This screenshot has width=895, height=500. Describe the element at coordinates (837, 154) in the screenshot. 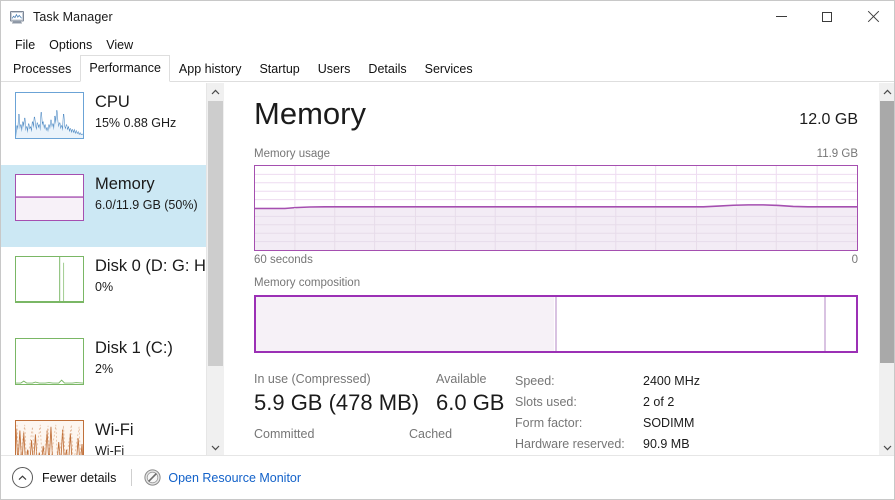

I see `memory-usage-max: 11.9 GB` at that location.